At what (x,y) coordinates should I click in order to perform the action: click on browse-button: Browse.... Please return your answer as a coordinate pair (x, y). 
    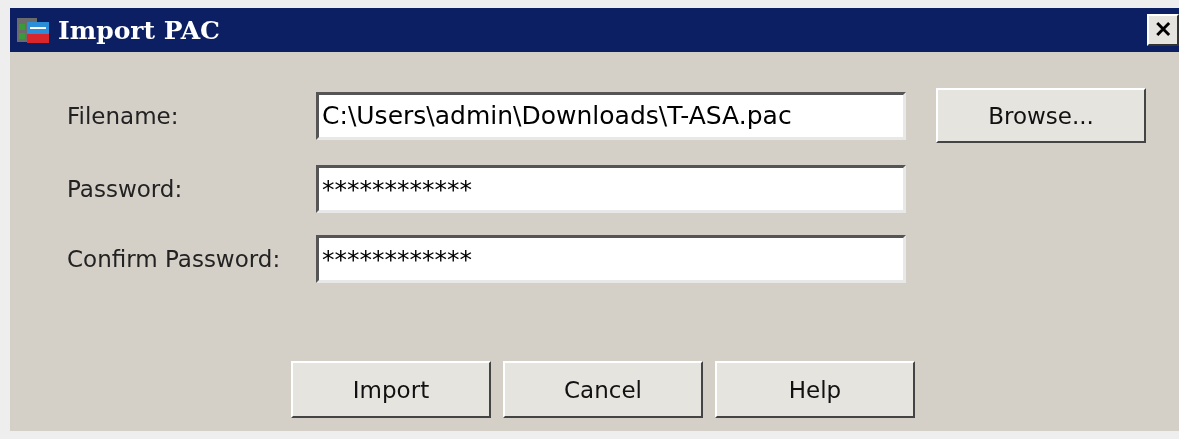
    Looking at the image, I should click on (1041, 115).